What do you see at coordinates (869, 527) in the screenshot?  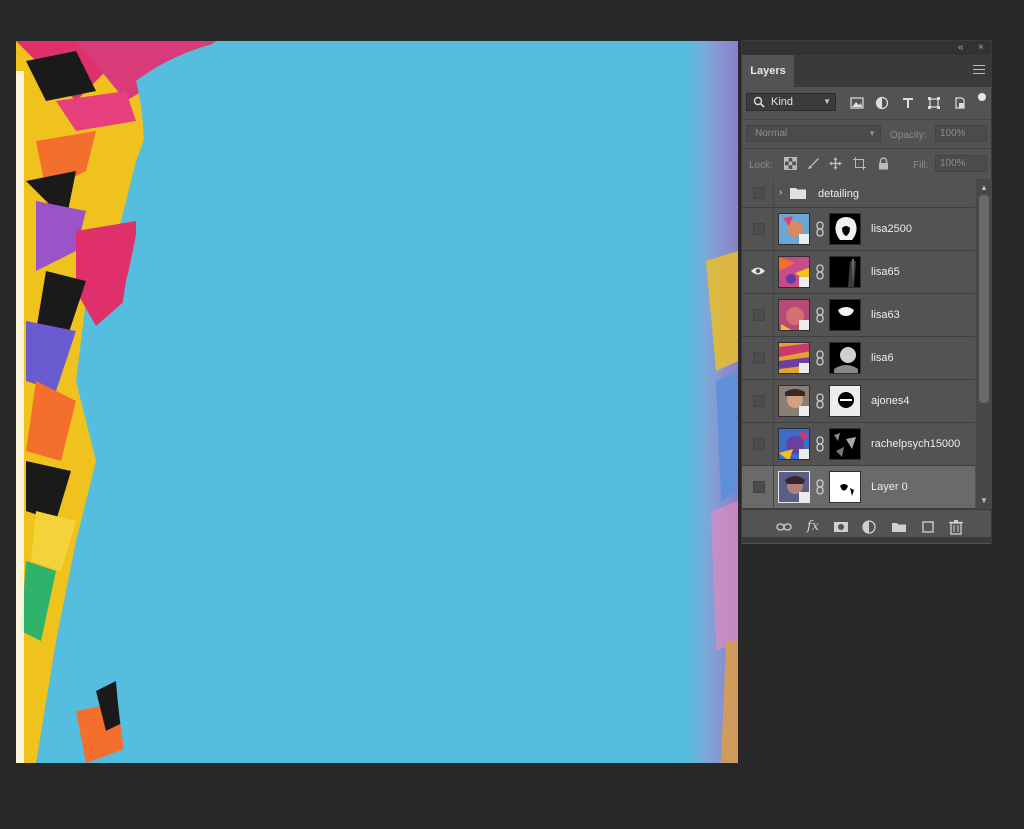 I see `adjustment-layer-icon` at bounding box center [869, 527].